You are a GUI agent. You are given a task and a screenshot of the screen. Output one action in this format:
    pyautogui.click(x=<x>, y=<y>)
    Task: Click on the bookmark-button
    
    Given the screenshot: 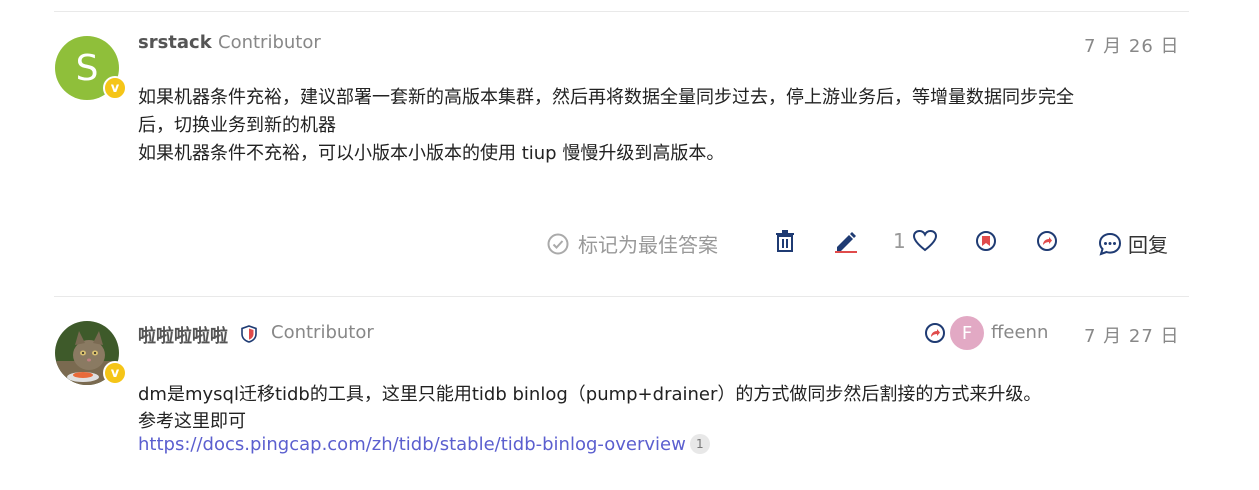 What is the action you would take?
    pyautogui.click(x=986, y=241)
    